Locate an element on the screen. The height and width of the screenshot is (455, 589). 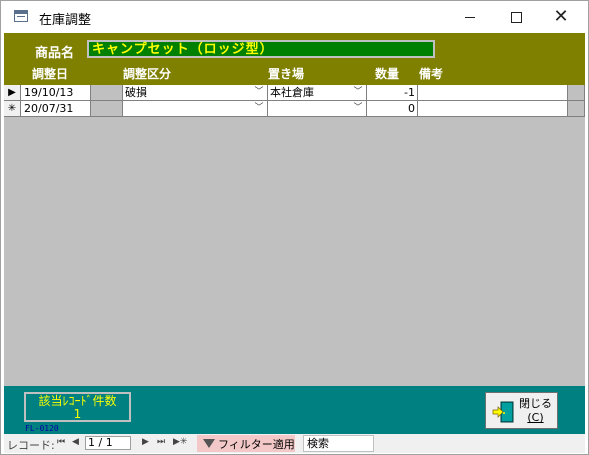
last-record-icon: ⏭ is located at coordinates (161, 442).